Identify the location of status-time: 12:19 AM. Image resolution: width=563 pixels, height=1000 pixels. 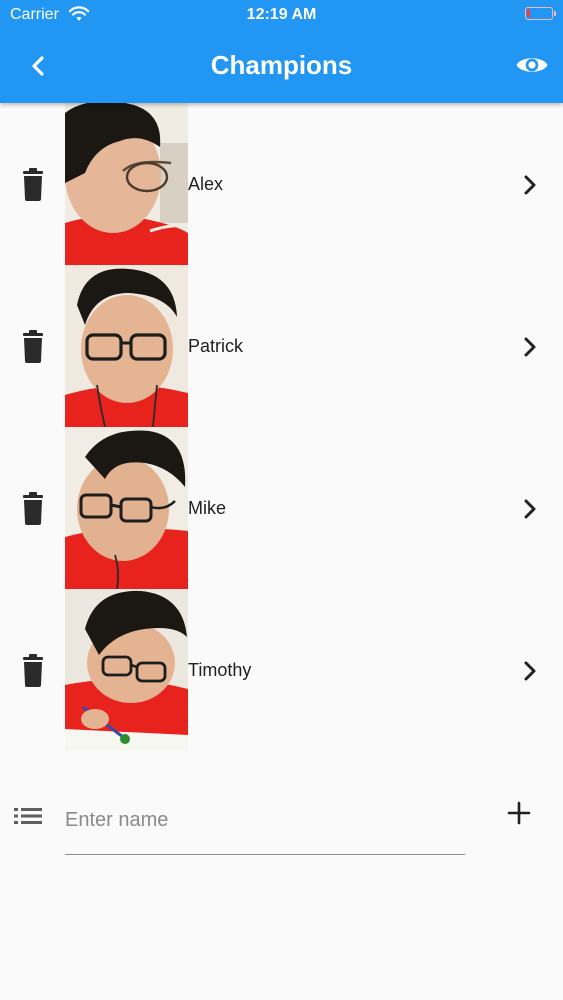
(281, 14).